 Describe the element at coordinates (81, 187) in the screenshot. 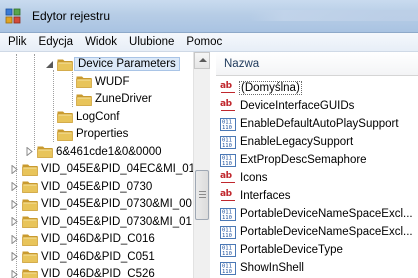

I see `tree-item-vid-045e-pid-0730: VID_045E&PID_0730` at that location.